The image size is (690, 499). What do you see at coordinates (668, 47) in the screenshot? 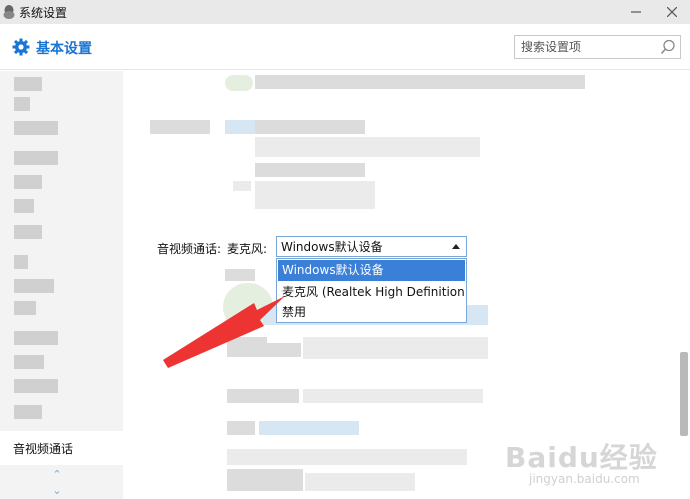
I see `search-icon` at bounding box center [668, 47].